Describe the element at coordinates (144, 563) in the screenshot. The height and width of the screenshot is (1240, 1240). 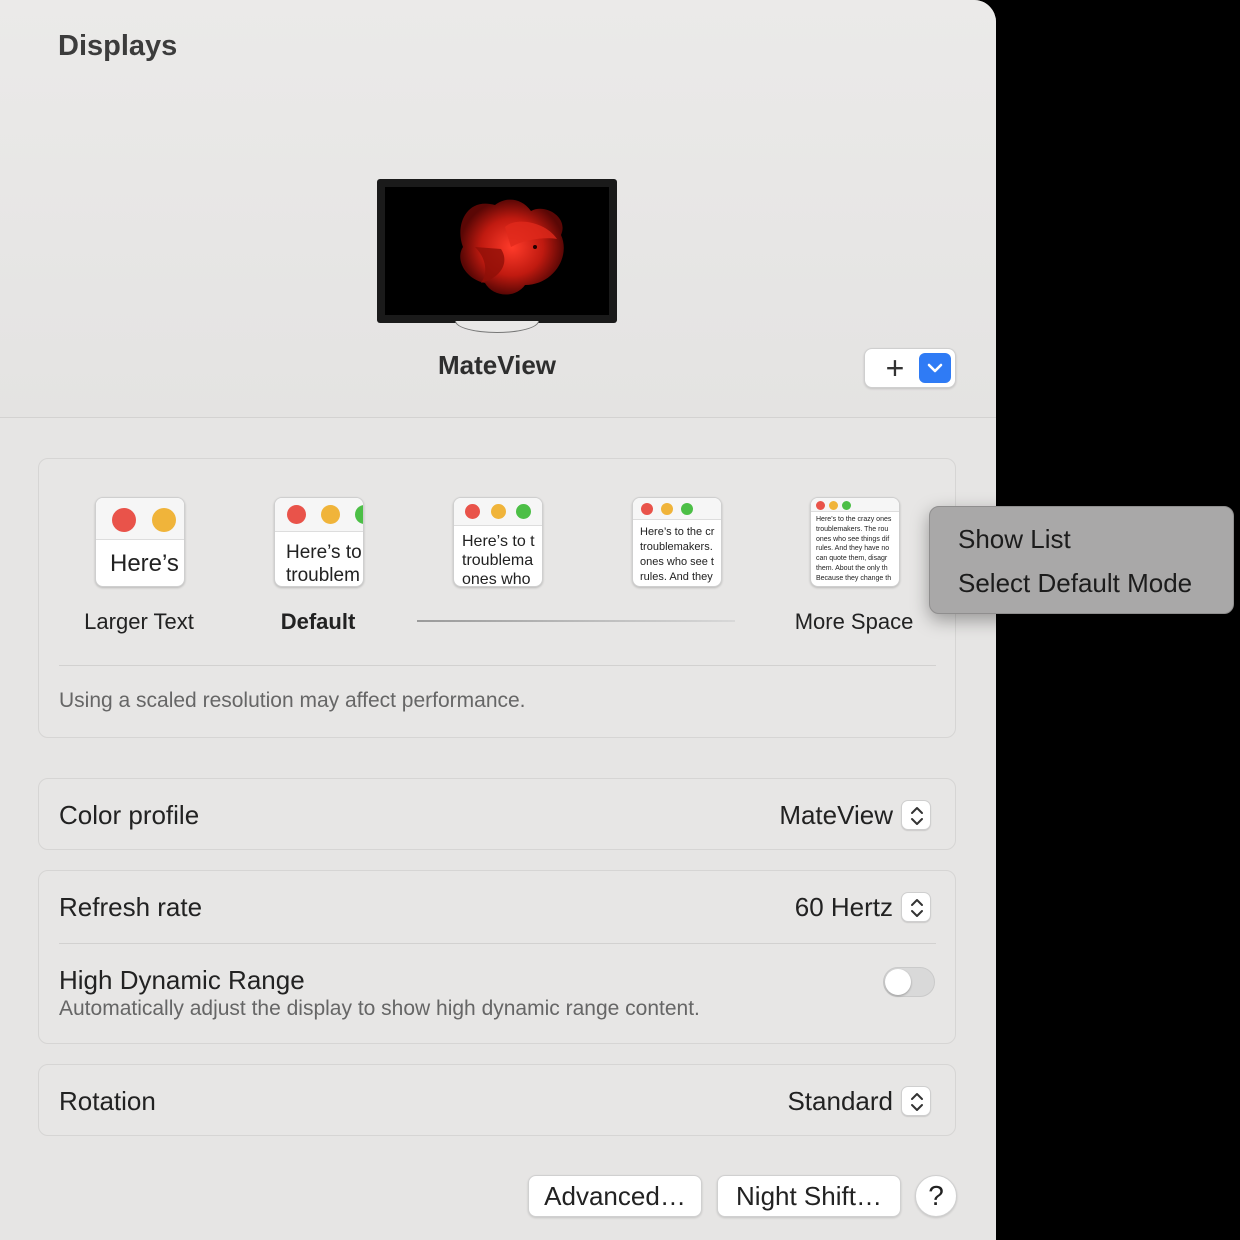
I see `thumb-sample-text: Here’s` at that location.